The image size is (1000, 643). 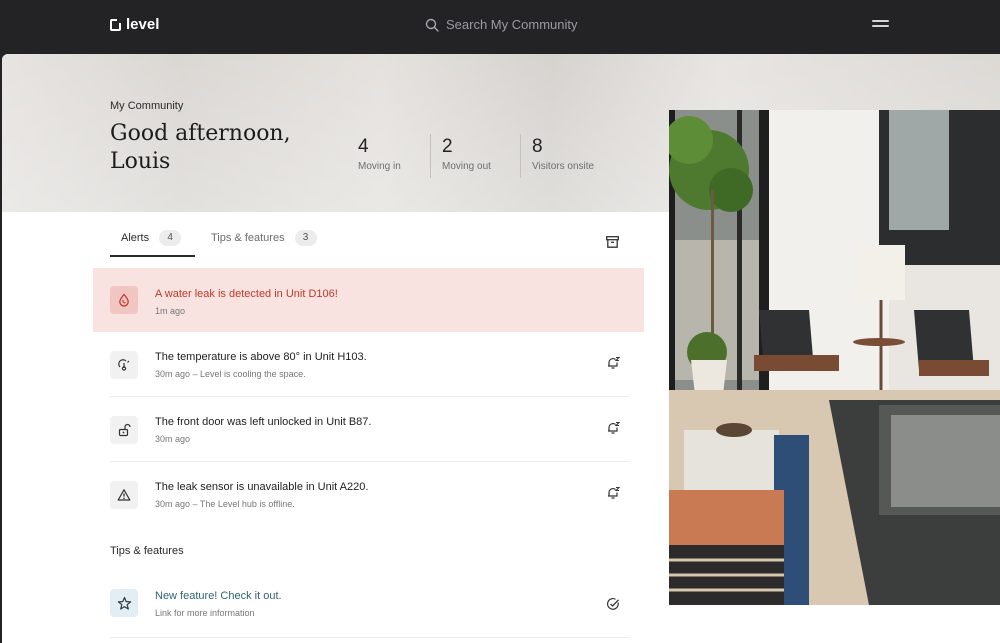 What do you see at coordinates (151, 238) in the screenshot?
I see `tab-alerts: Alerts 4` at bounding box center [151, 238].